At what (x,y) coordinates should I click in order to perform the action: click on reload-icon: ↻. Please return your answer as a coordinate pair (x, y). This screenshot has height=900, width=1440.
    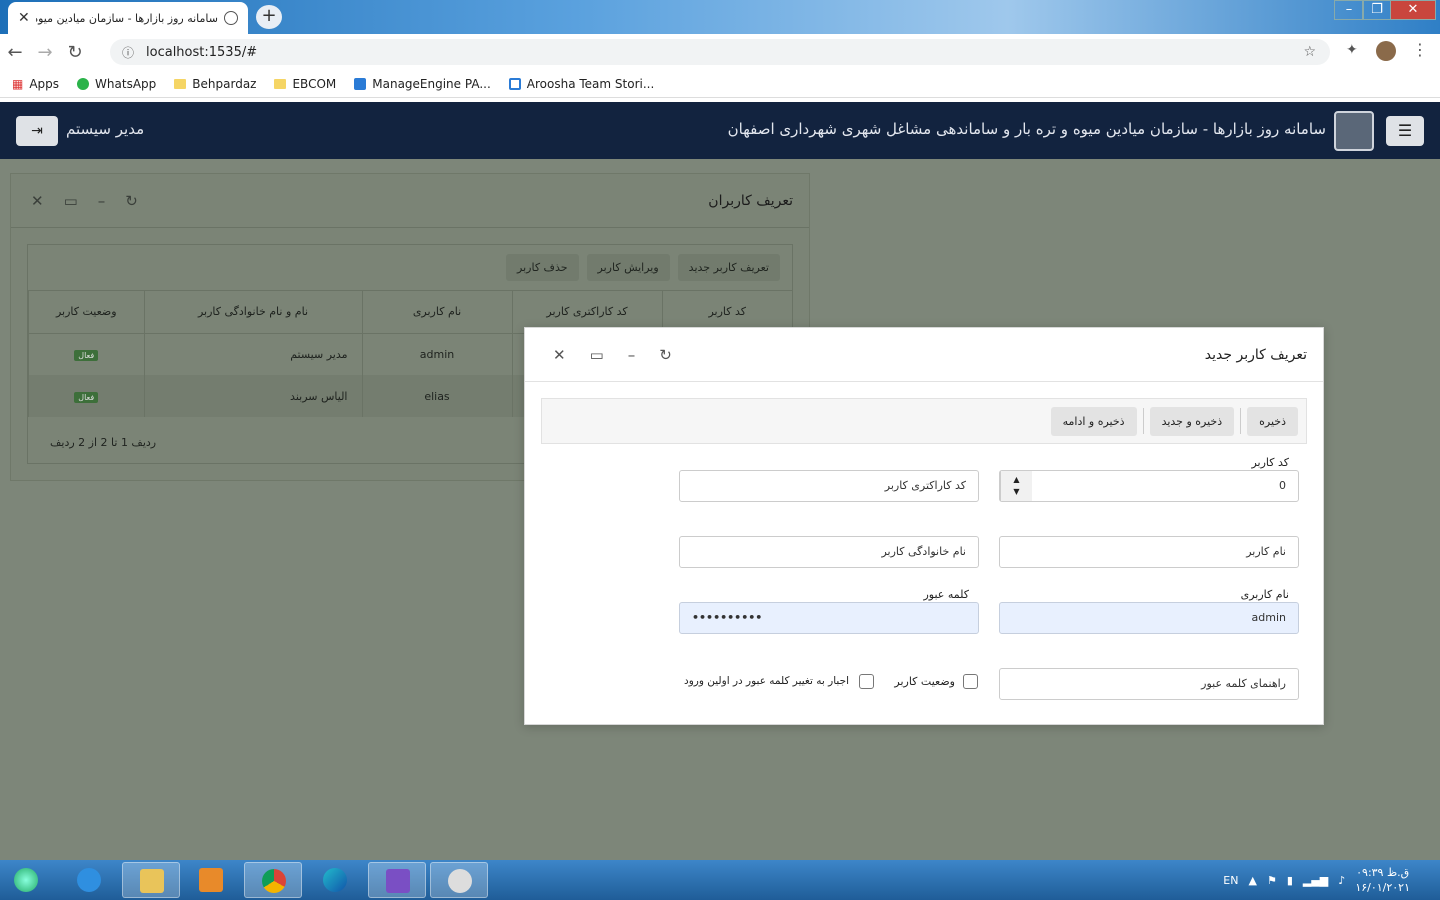
    Looking at the image, I should click on (75, 52).